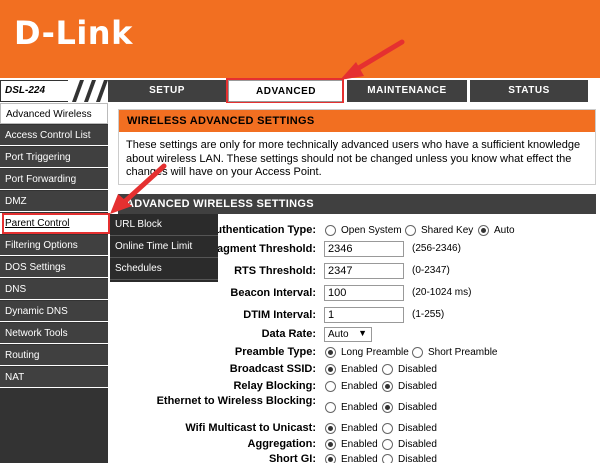 The image size is (600, 463). What do you see at coordinates (164, 269) in the screenshot?
I see `submenu-item-schedules: Schedules` at bounding box center [164, 269].